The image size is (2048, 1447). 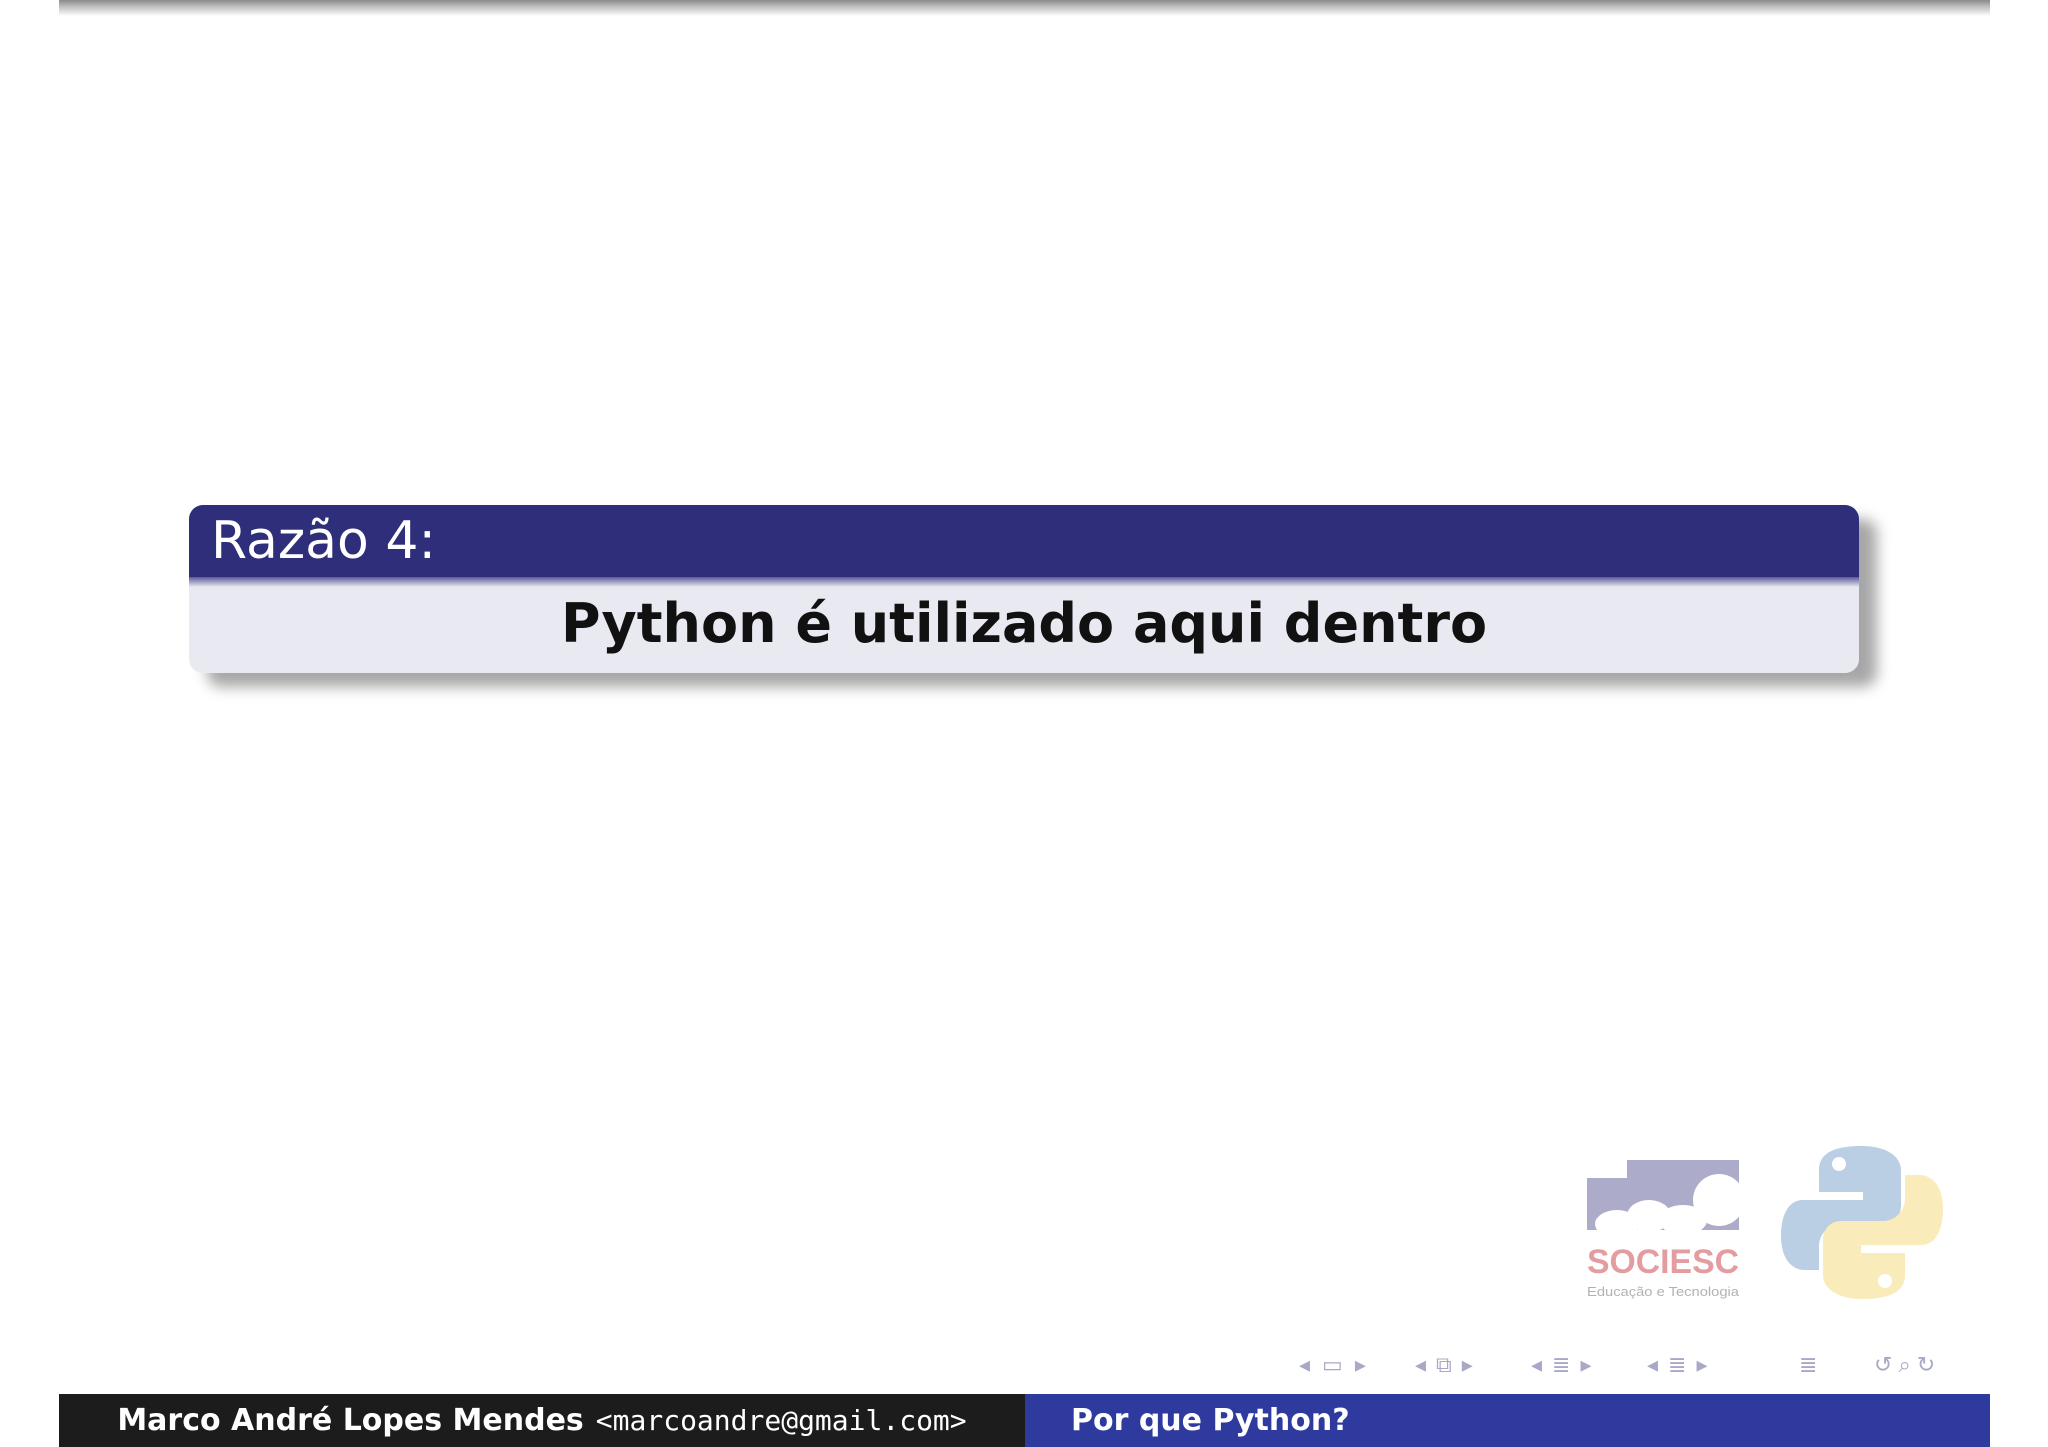 I want to click on top-shadow, so click(x=1024, y=8).